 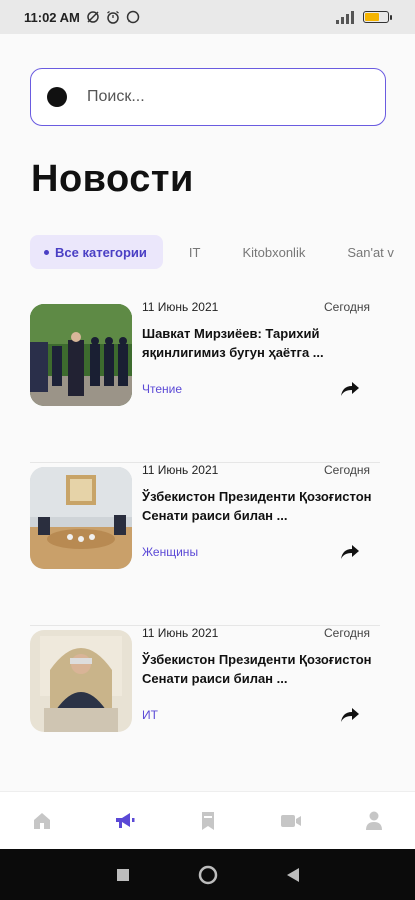 I want to click on status-right, so click(x=363, y=17).